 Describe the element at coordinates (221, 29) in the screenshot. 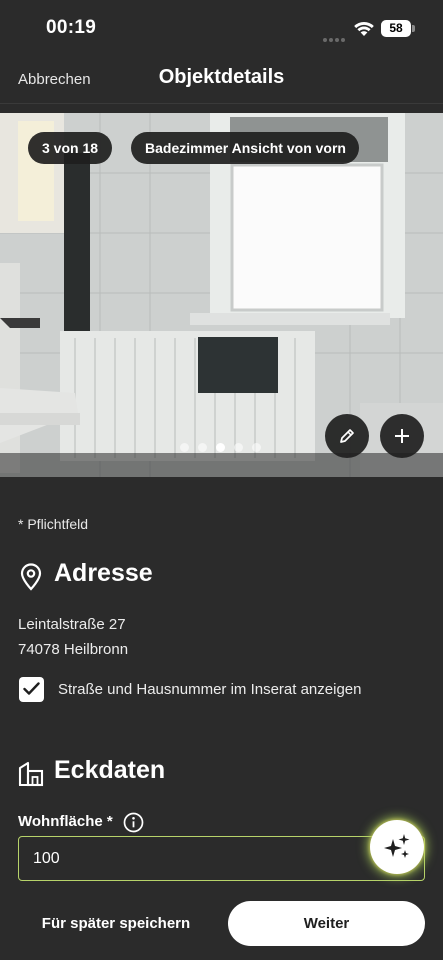

I see `status-bar: 00:19 58` at that location.